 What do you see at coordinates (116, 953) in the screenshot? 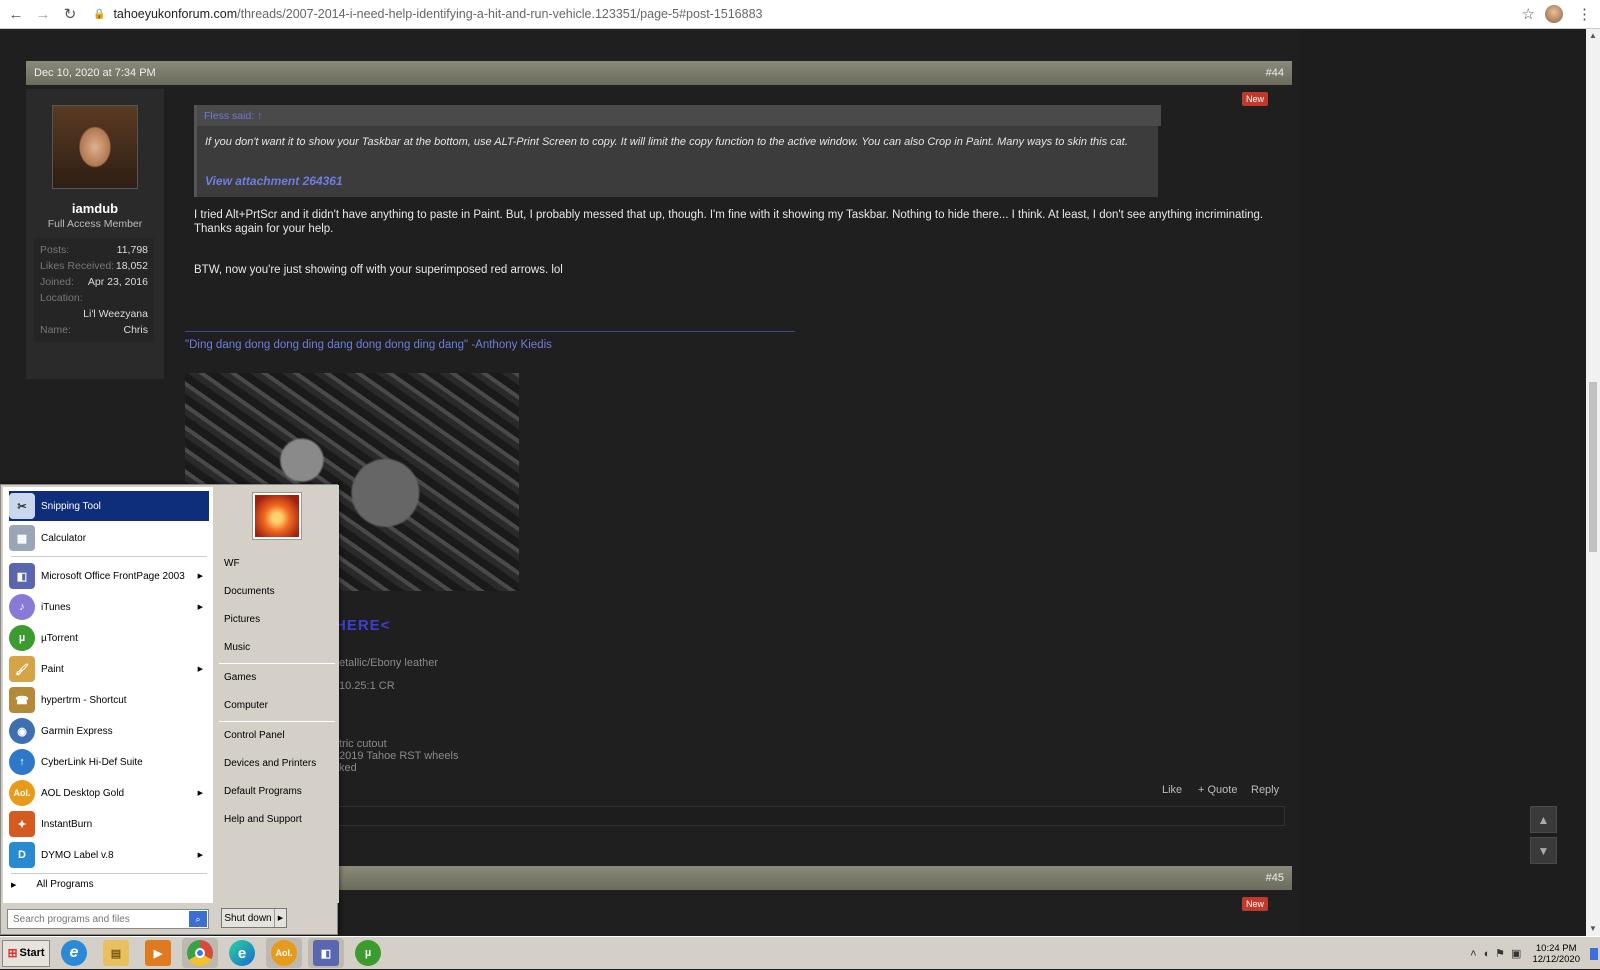
I see `taskbar-file-explorer: ▤` at bounding box center [116, 953].